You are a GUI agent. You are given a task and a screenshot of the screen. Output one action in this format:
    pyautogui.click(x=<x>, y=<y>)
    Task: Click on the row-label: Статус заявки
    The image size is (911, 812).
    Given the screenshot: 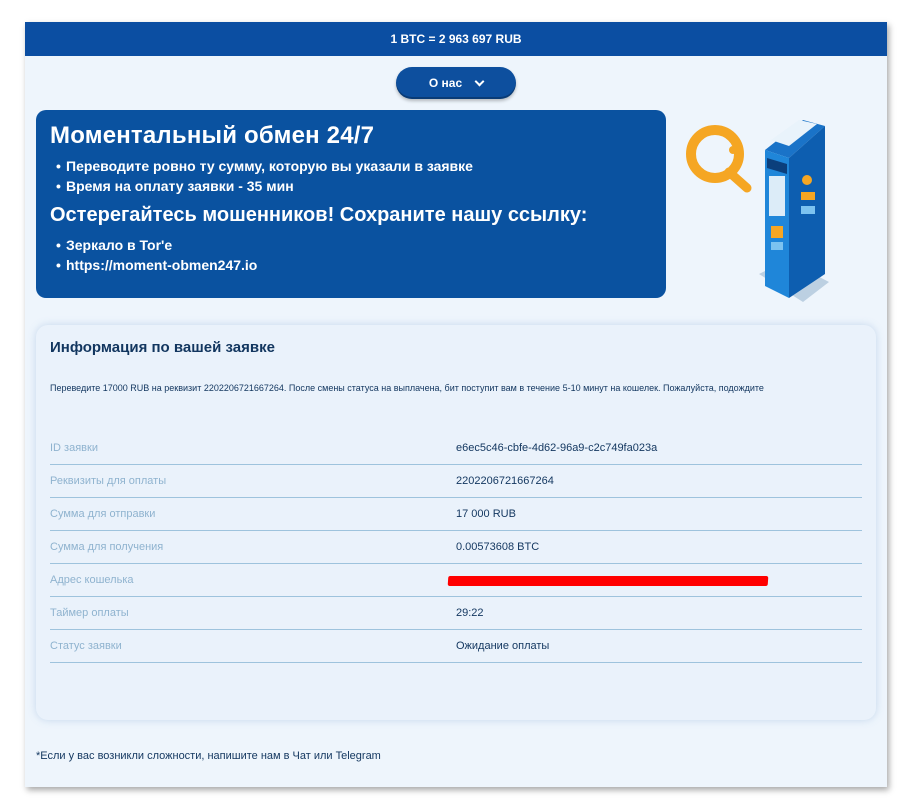 What is the action you would take?
    pyautogui.click(x=86, y=646)
    